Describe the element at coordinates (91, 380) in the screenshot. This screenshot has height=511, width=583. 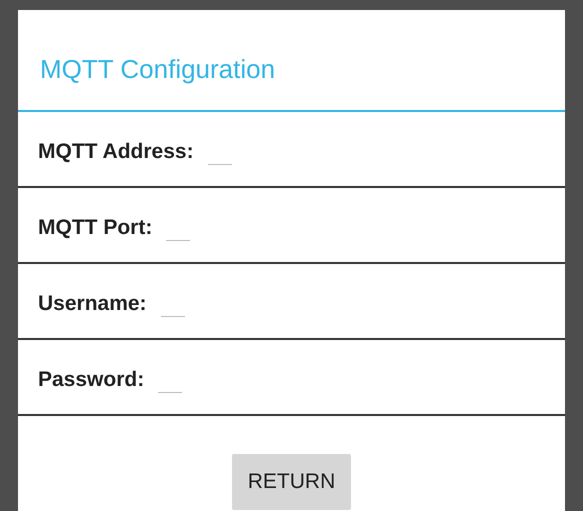
I see `field-label: Password:` at that location.